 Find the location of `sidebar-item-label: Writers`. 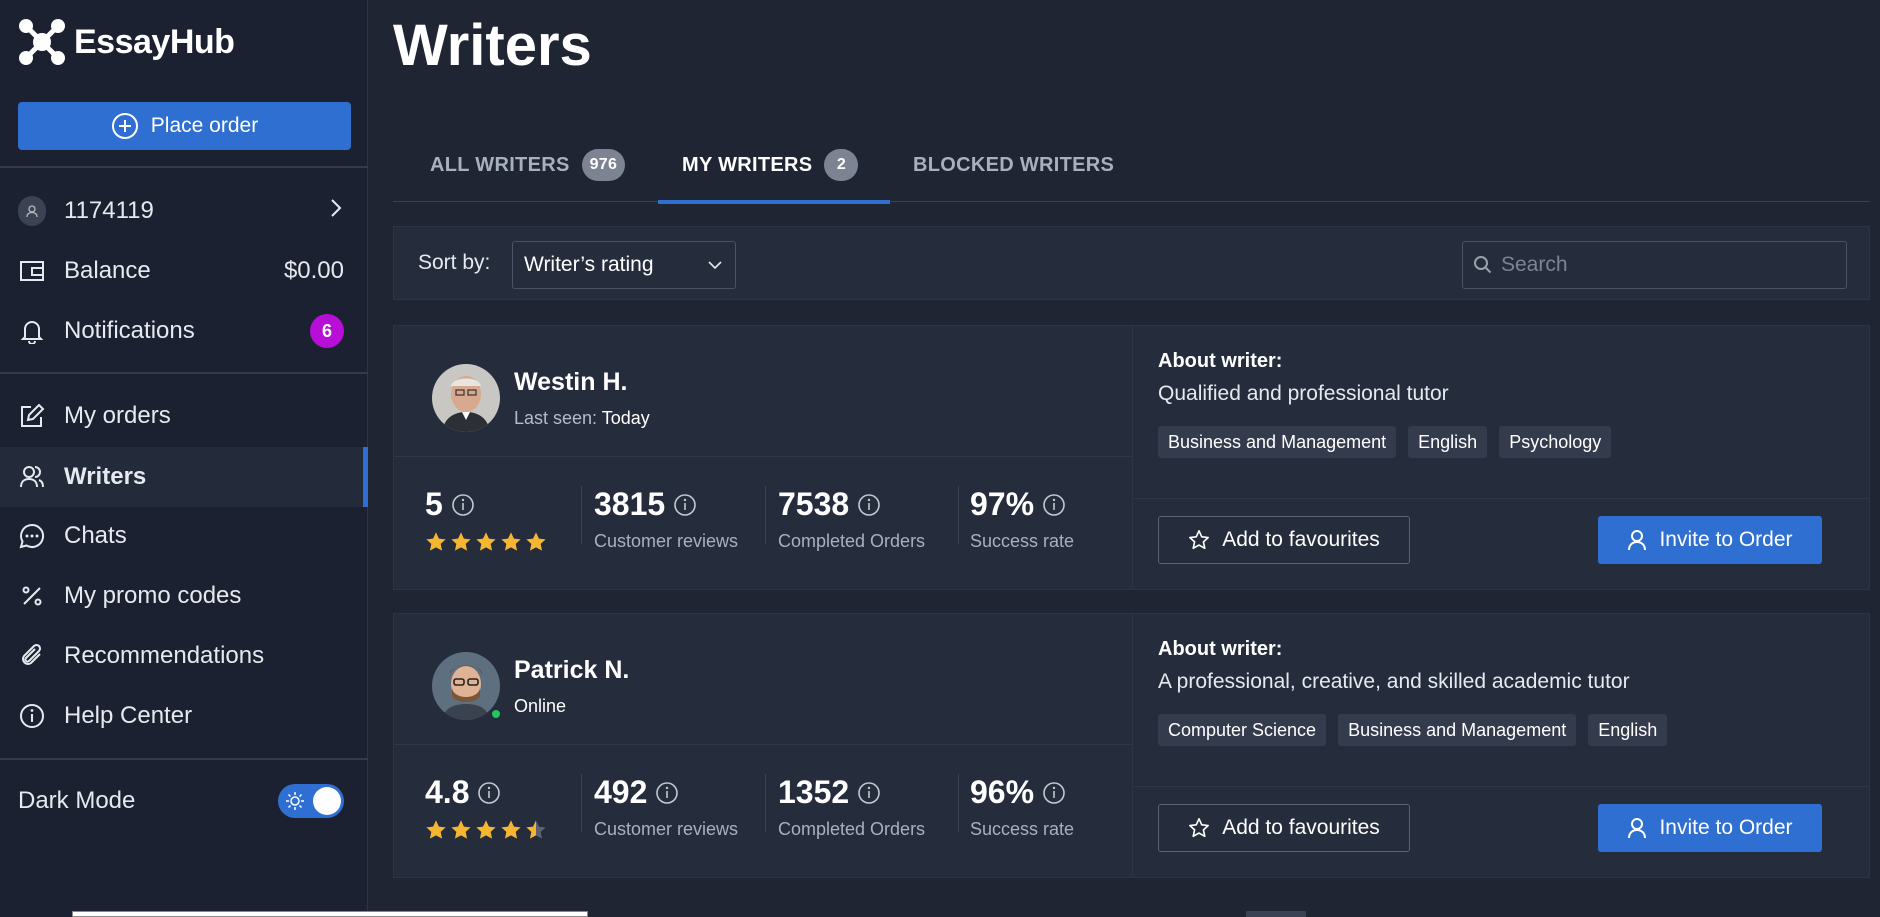

sidebar-item-label: Writers is located at coordinates (105, 476).